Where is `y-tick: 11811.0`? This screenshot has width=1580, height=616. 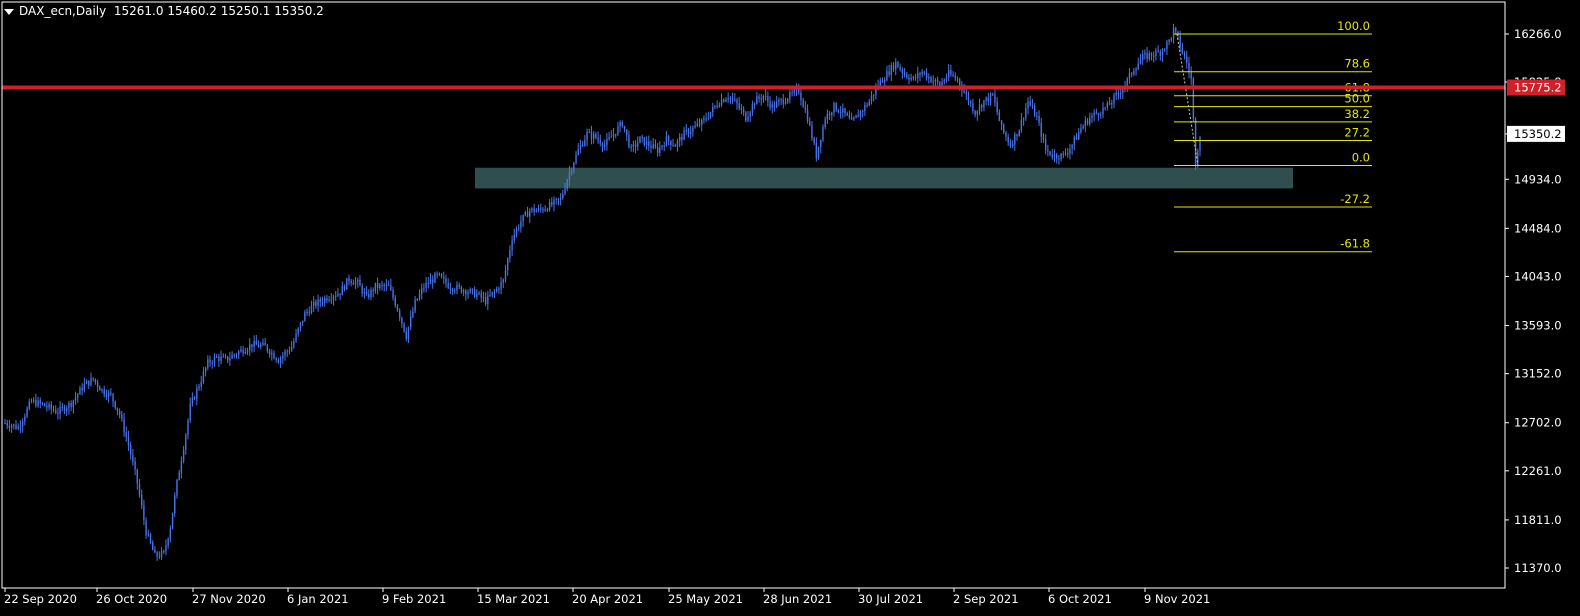 y-tick: 11811.0 is located at coordinates (1533, 520).